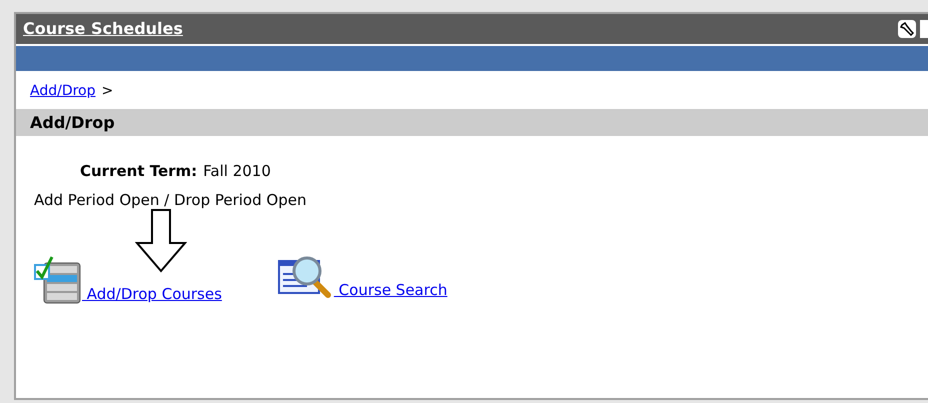 The image size is (928, 403). Describe the element at coordinates (72, 123) in the screenshot. I see `section-title: Add/Drop` at that location.